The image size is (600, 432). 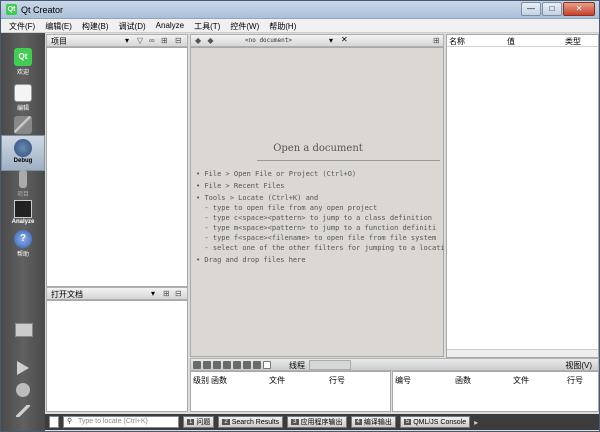 I want to click on continue-icon, so click(x=197, y=365).